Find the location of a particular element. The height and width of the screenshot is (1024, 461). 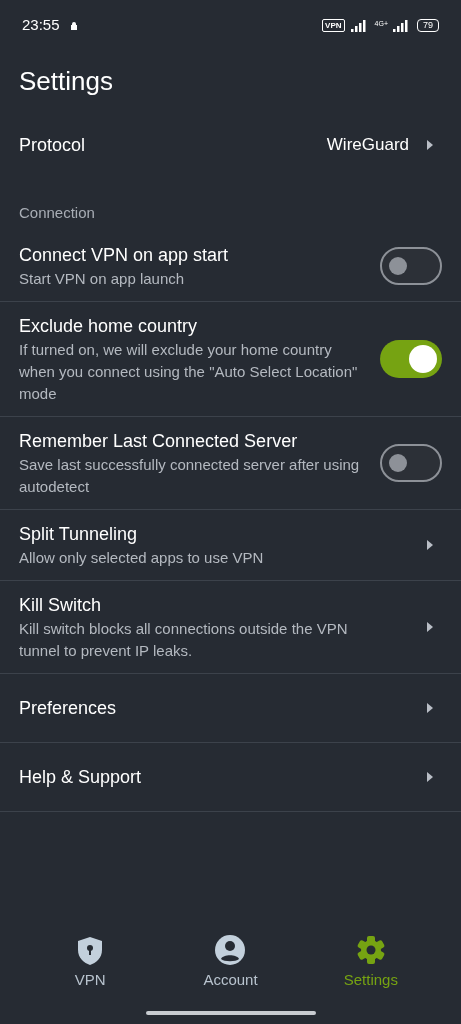

setting-description: Start VPN on app launch is located at coordinates (102, 279).